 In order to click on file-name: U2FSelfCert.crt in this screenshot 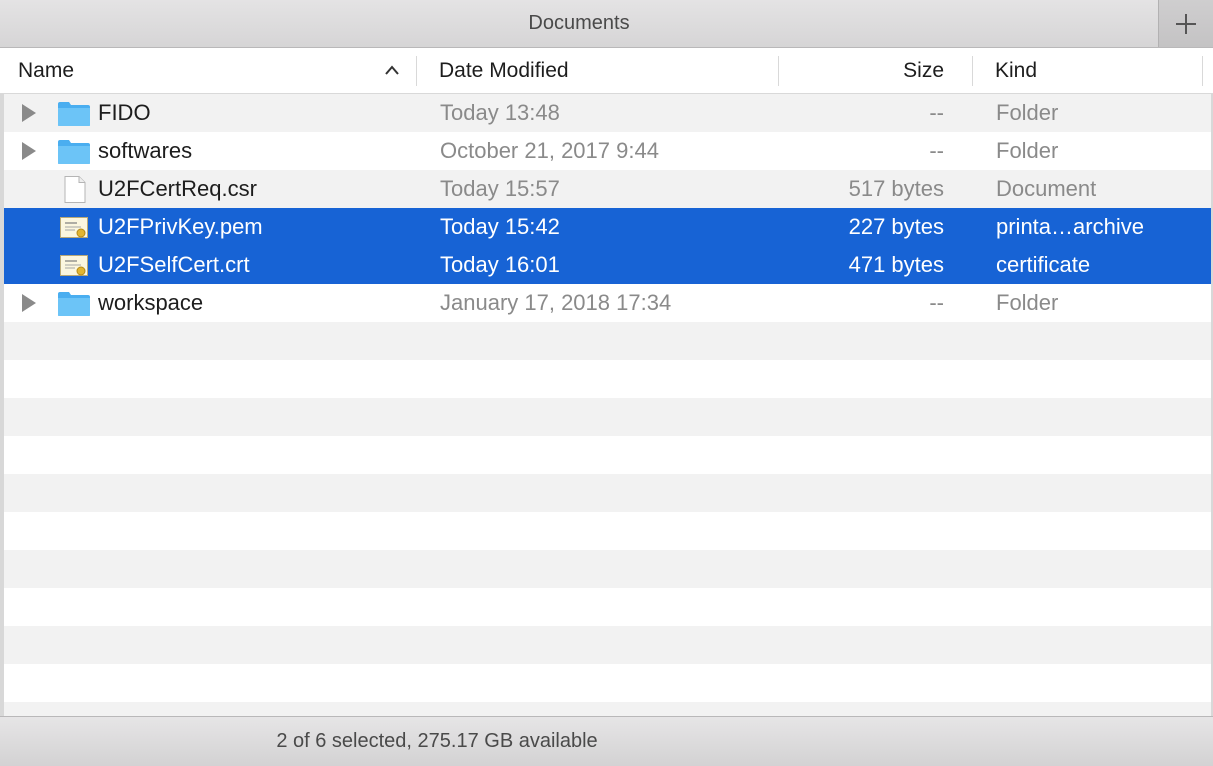, I will do `click(174, 264)`.